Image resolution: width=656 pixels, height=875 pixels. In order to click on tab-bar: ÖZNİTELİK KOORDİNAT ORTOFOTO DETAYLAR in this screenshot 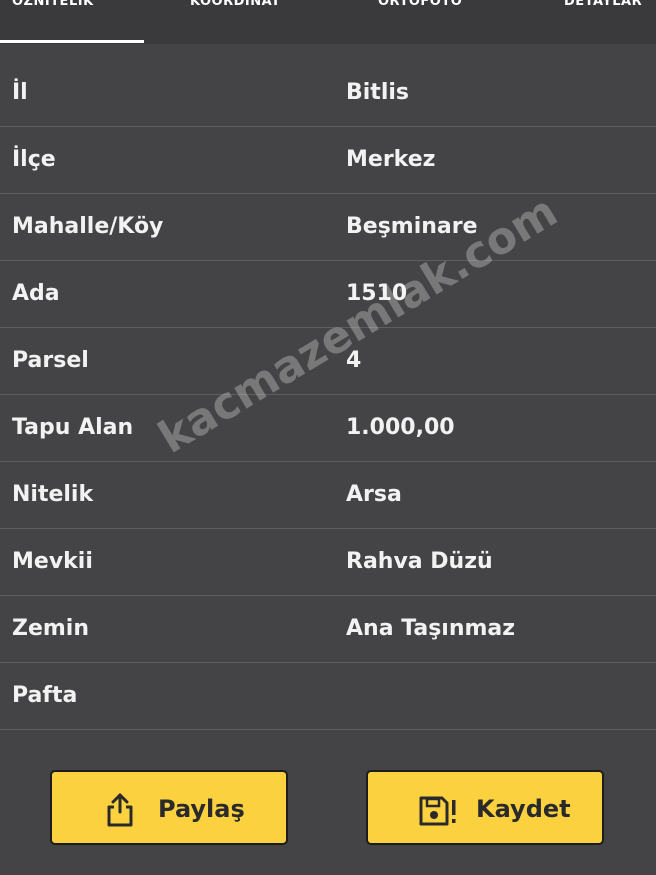, I will do `click(328, 22)`.